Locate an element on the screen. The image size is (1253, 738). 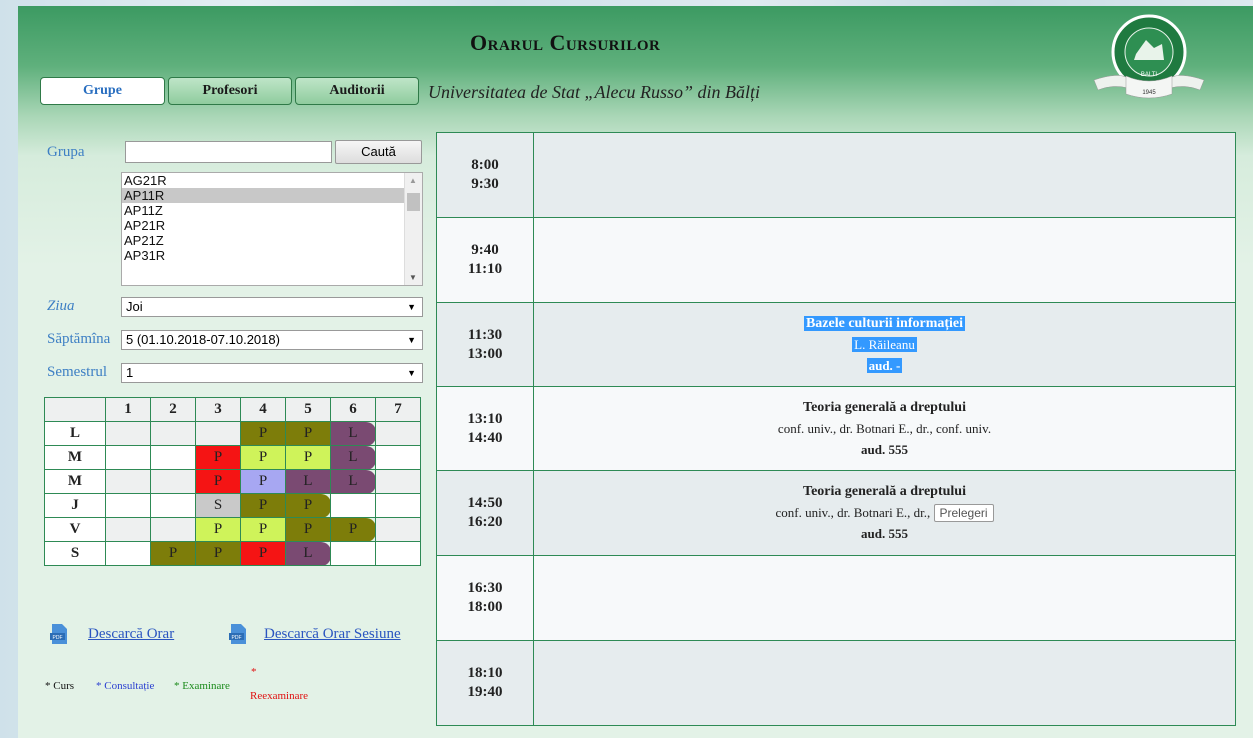
grid-day-label: J is located at coordinates (75, 505).